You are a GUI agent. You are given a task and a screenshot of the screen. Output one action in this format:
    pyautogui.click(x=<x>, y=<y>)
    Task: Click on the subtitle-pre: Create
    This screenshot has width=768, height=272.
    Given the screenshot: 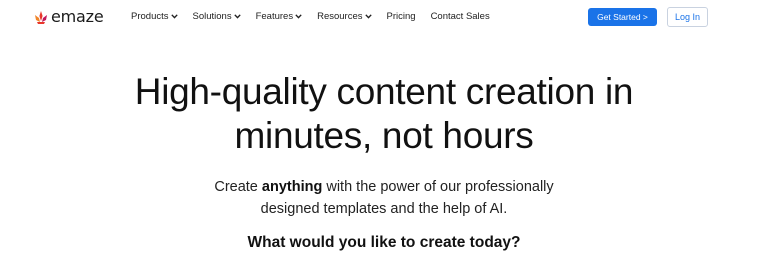 What is the action you would take?
    pyautogui.click(x=238, y=187)
    